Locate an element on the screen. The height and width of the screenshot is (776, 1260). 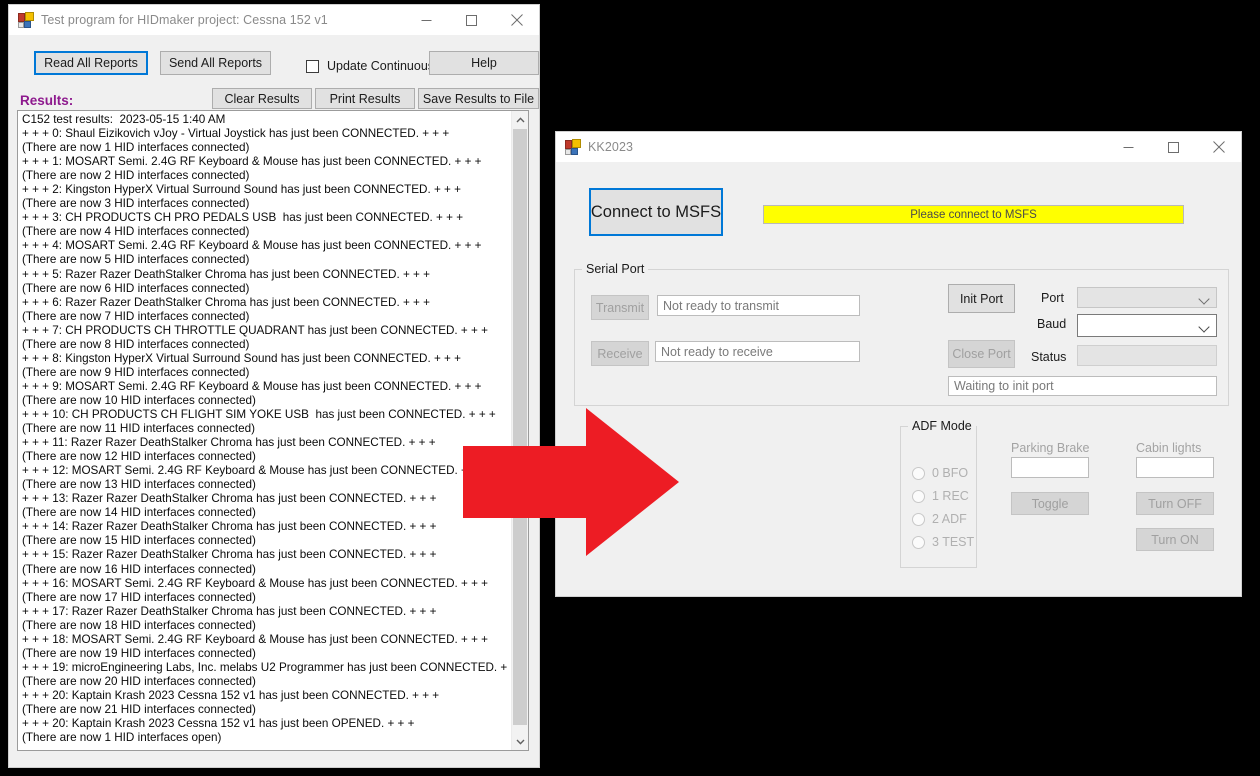
kk2023-title-text: KK2023 is located at coordinates (611, 147).